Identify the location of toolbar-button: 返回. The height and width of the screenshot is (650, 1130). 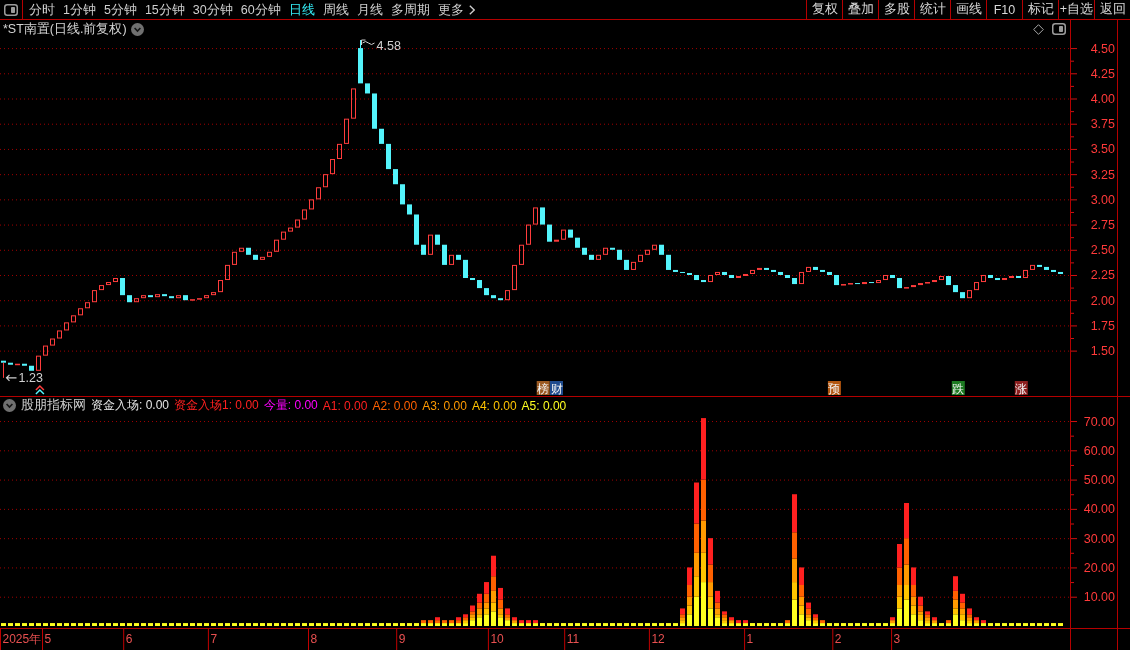
(1112, 9).